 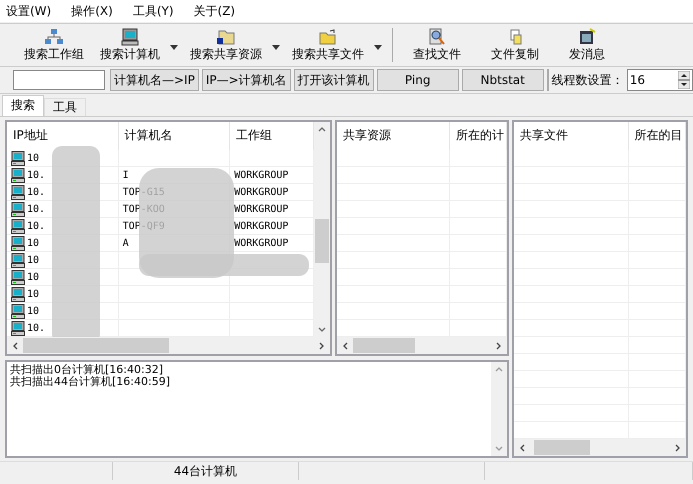 What do you see at coordinates (174, 136) in the screenshot?
I see `column-header: 计算机名` at bounding box center [174, 136].